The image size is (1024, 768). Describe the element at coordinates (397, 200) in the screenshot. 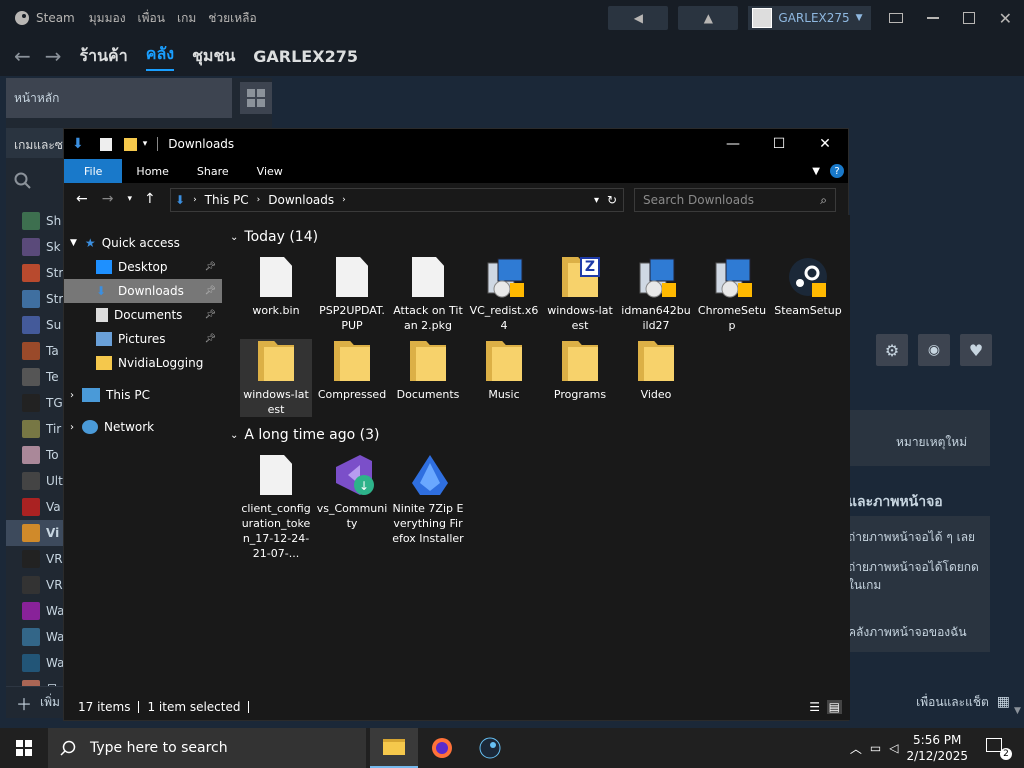

I see `address-bar: ⬇ › This PC › Downloads › ▾ ↻` at that location.